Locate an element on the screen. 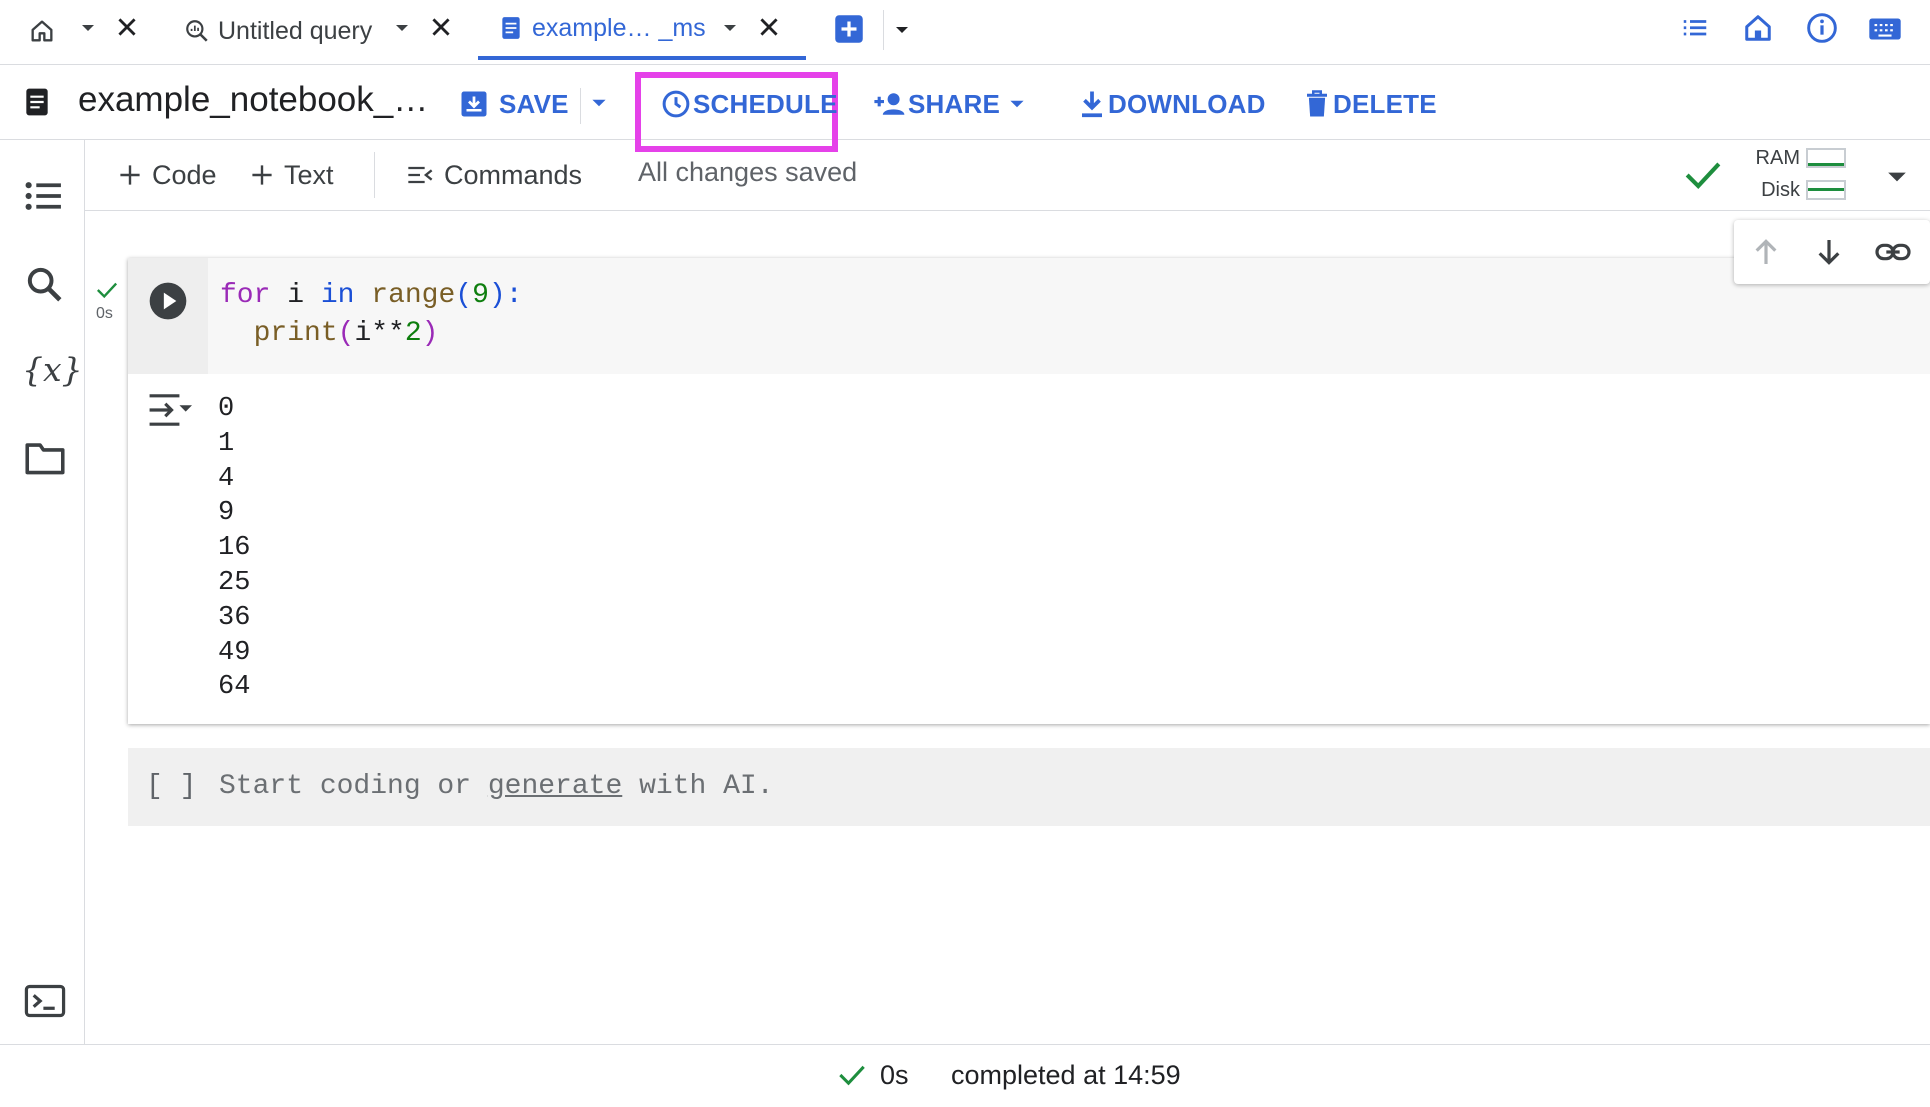  tab-divider is located at coordinates (883, 30).